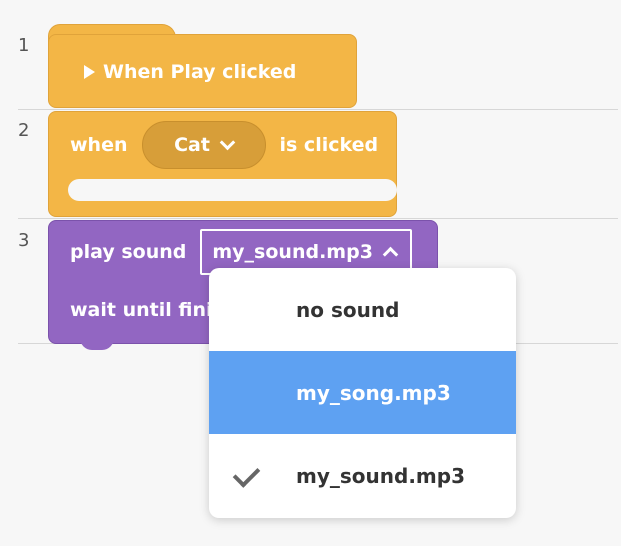 Image resolution: width=621 pixels, height=546 pixels. Describe the element at coordinates (99, 145) in the screenshot. I see `when-label: when` at that location.